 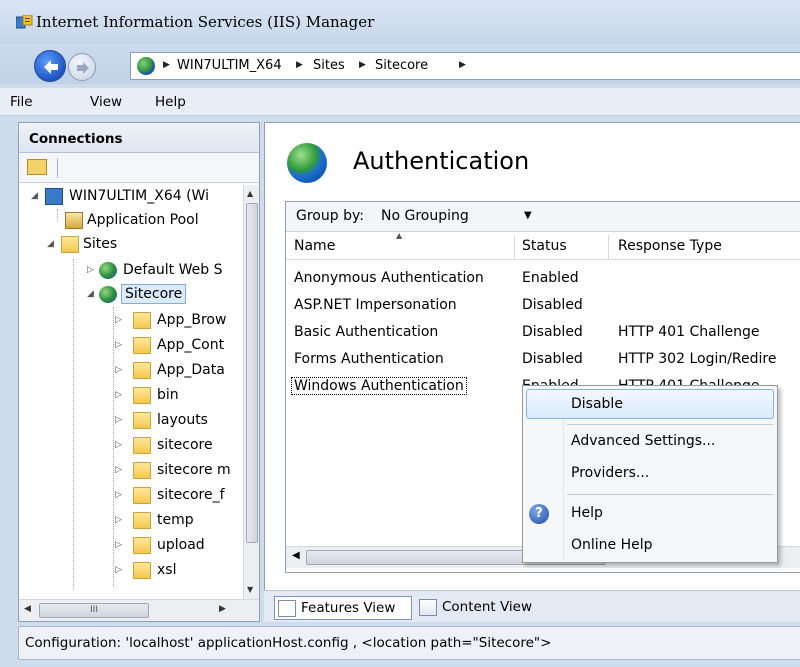 I want to click on menu-item-disable: Disable, so click(x=597, y=404).